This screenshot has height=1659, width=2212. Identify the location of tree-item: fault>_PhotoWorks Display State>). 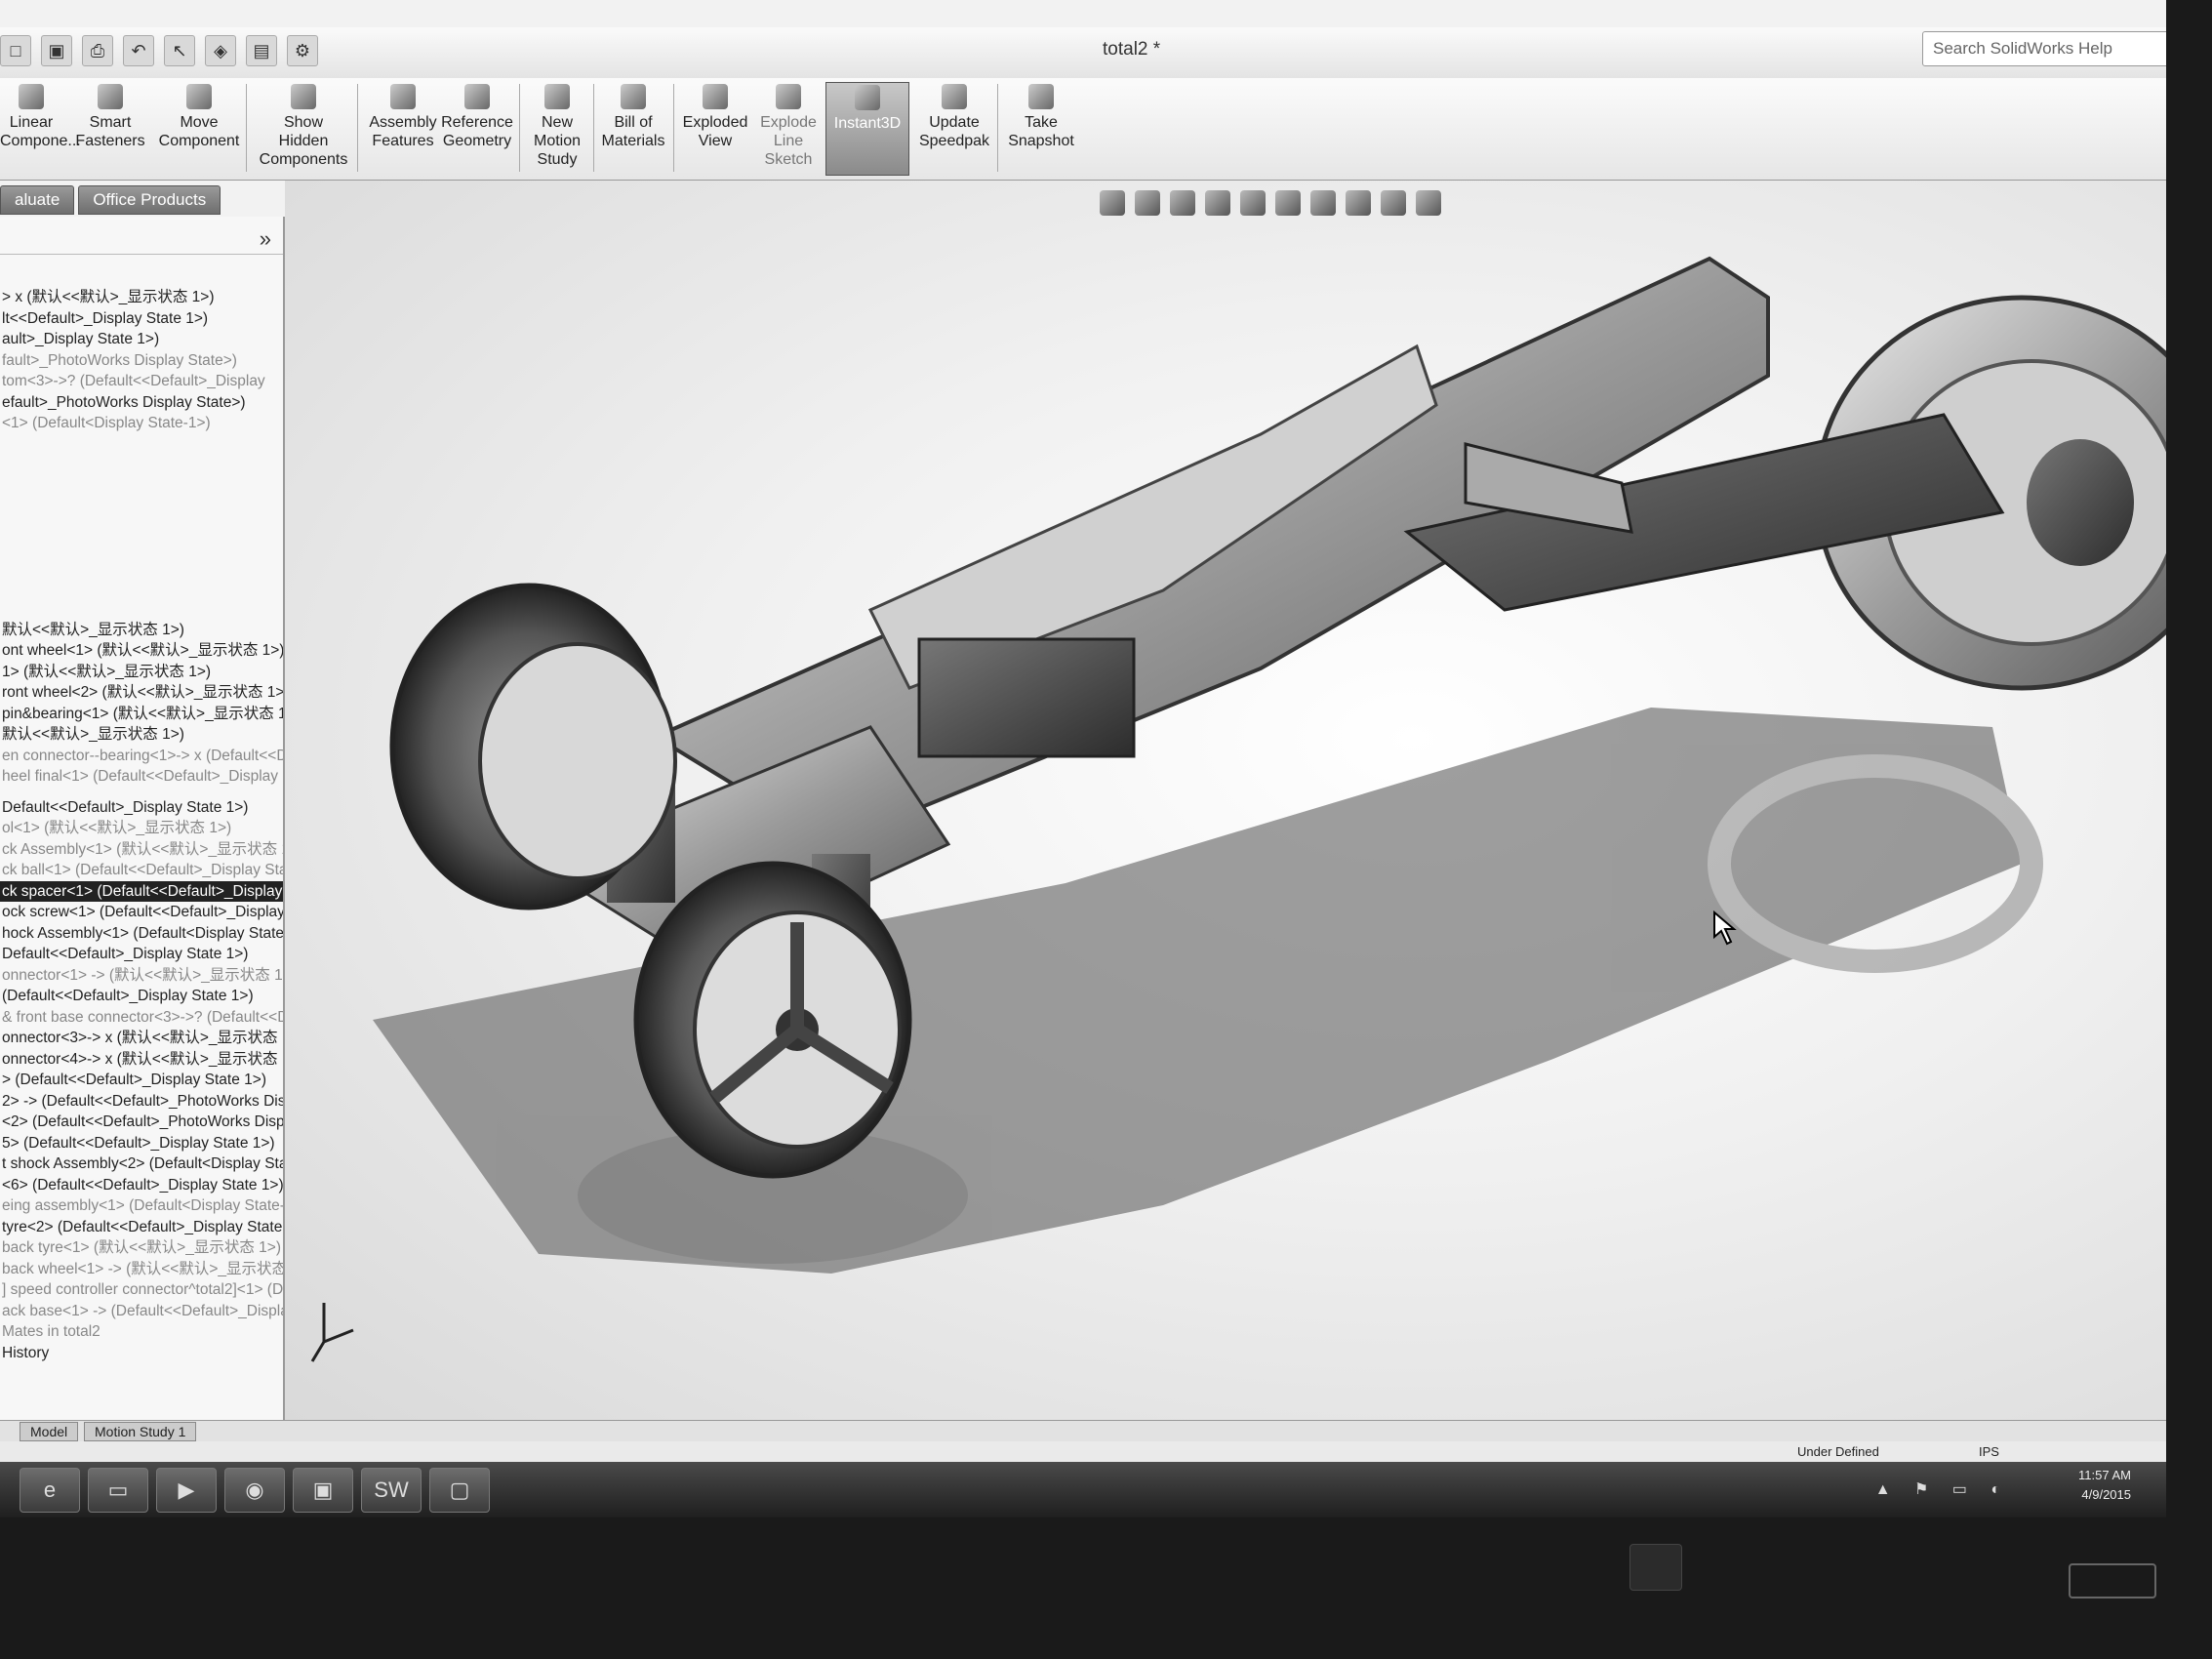
(142, 361).